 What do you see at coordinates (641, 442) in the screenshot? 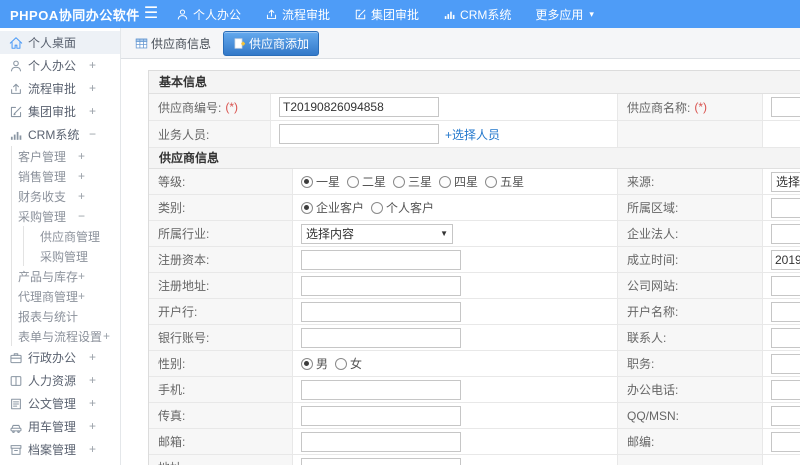
I see `field-label-text: 邮编:` at bounding box center [641, 442].